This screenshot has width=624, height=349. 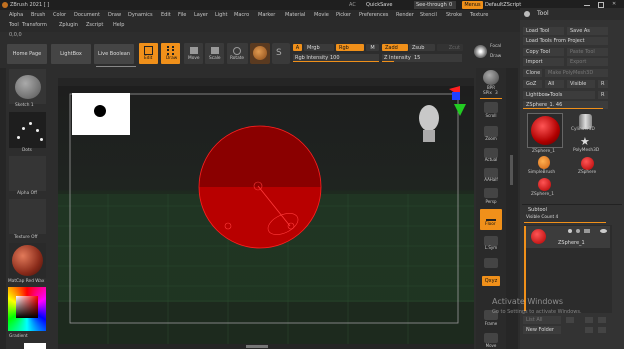 I want to click on tool-palette-header, so click(x=572, y=14).